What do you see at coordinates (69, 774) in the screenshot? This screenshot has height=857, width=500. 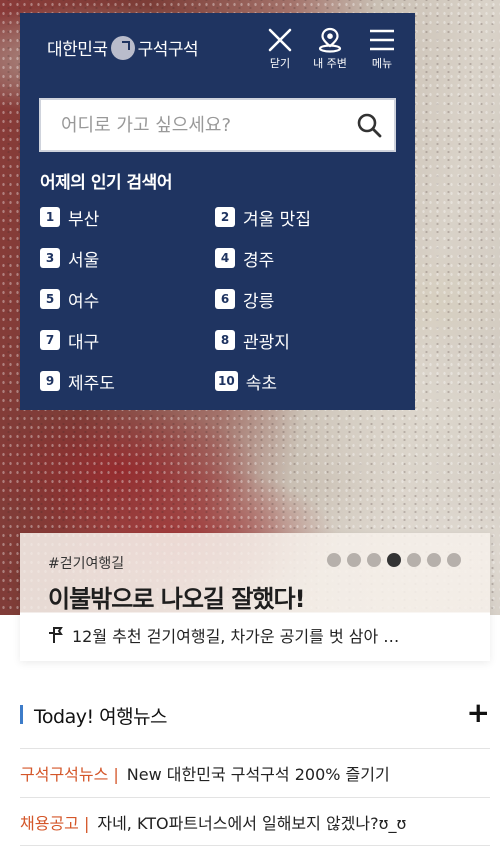 I see `news-category: 구석구석뉴스 |` at bounding box center [69, 774].